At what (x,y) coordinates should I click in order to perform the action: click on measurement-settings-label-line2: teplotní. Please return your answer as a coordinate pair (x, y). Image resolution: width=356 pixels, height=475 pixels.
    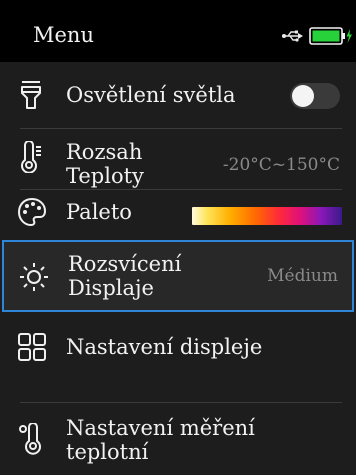
    Looking at the image, I should click on (107, 452).